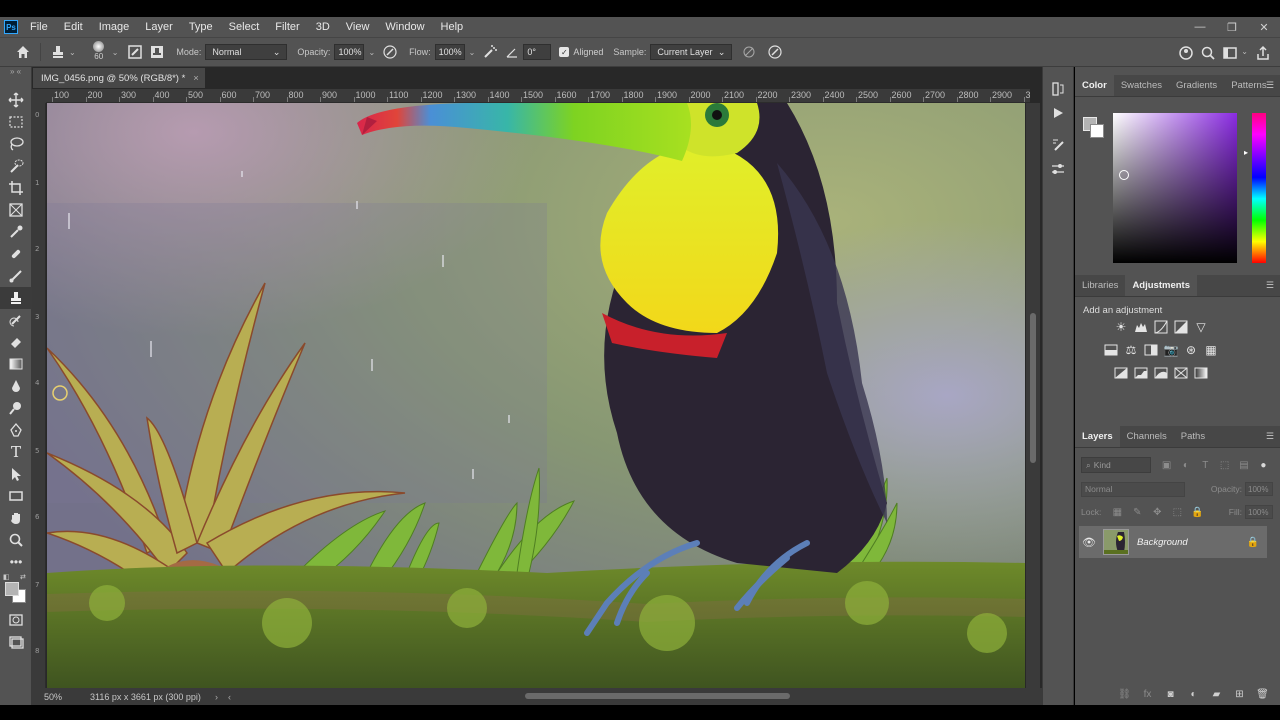  What do you see at coordinates (1058, 89) in the screenshot?
I see `history-panel-icon` at bounding box center [1058, 89].